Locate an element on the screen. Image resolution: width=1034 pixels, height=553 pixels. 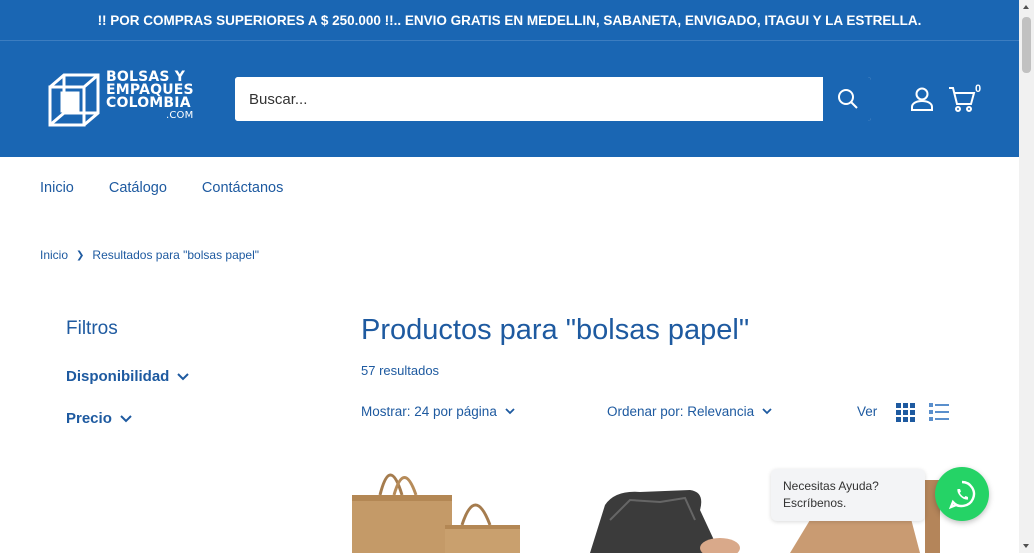
scroll-down-icon is located at coordinates (1026, 546).